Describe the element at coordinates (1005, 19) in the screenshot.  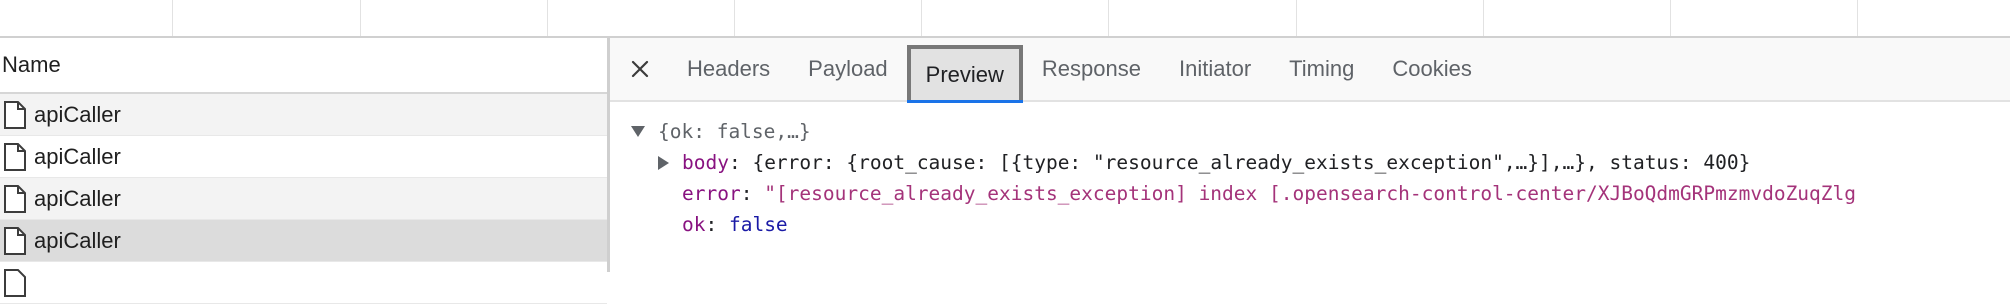
I see `timeline-overview` at that location.